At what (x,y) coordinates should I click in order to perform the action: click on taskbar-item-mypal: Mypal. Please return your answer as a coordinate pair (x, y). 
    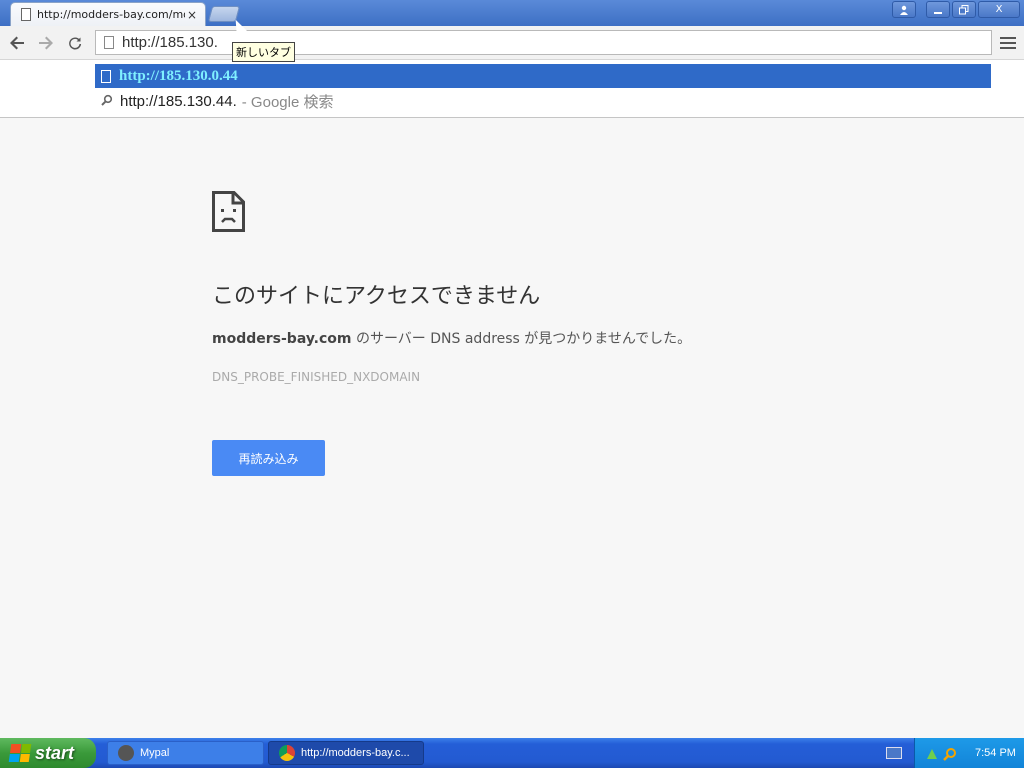
    Looking at the image, I should click on (185, 753).